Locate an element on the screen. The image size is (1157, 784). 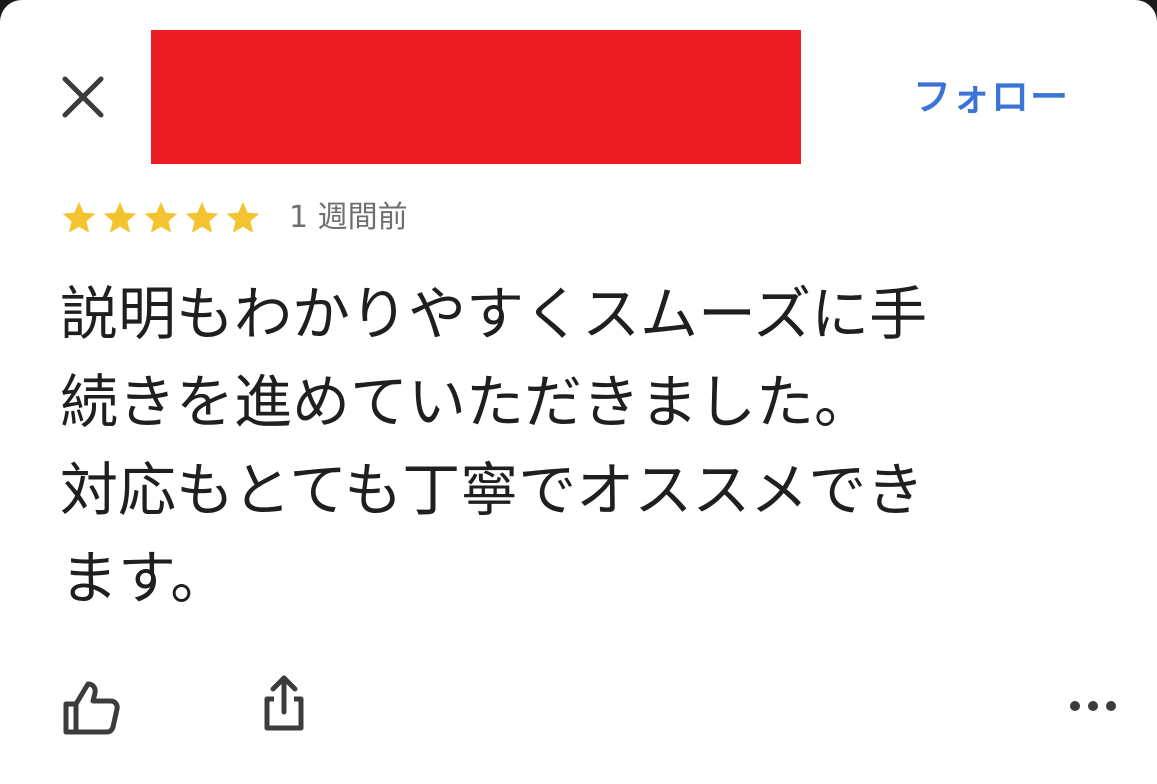
close-icon is located at coordinates (83, 97).